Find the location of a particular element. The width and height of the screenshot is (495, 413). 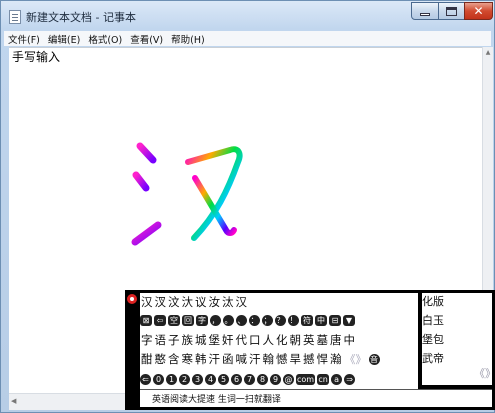

sound-key: 音 is located at coordinates (374, 359).